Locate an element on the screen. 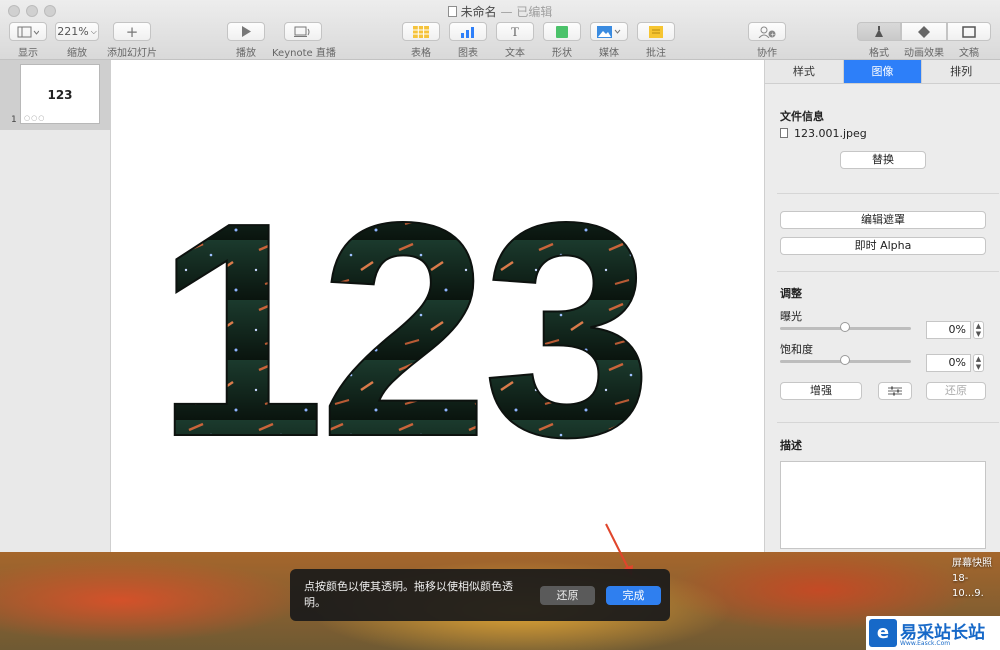  format-toolbar-item: 格式 is located at coordinates (879, 40).